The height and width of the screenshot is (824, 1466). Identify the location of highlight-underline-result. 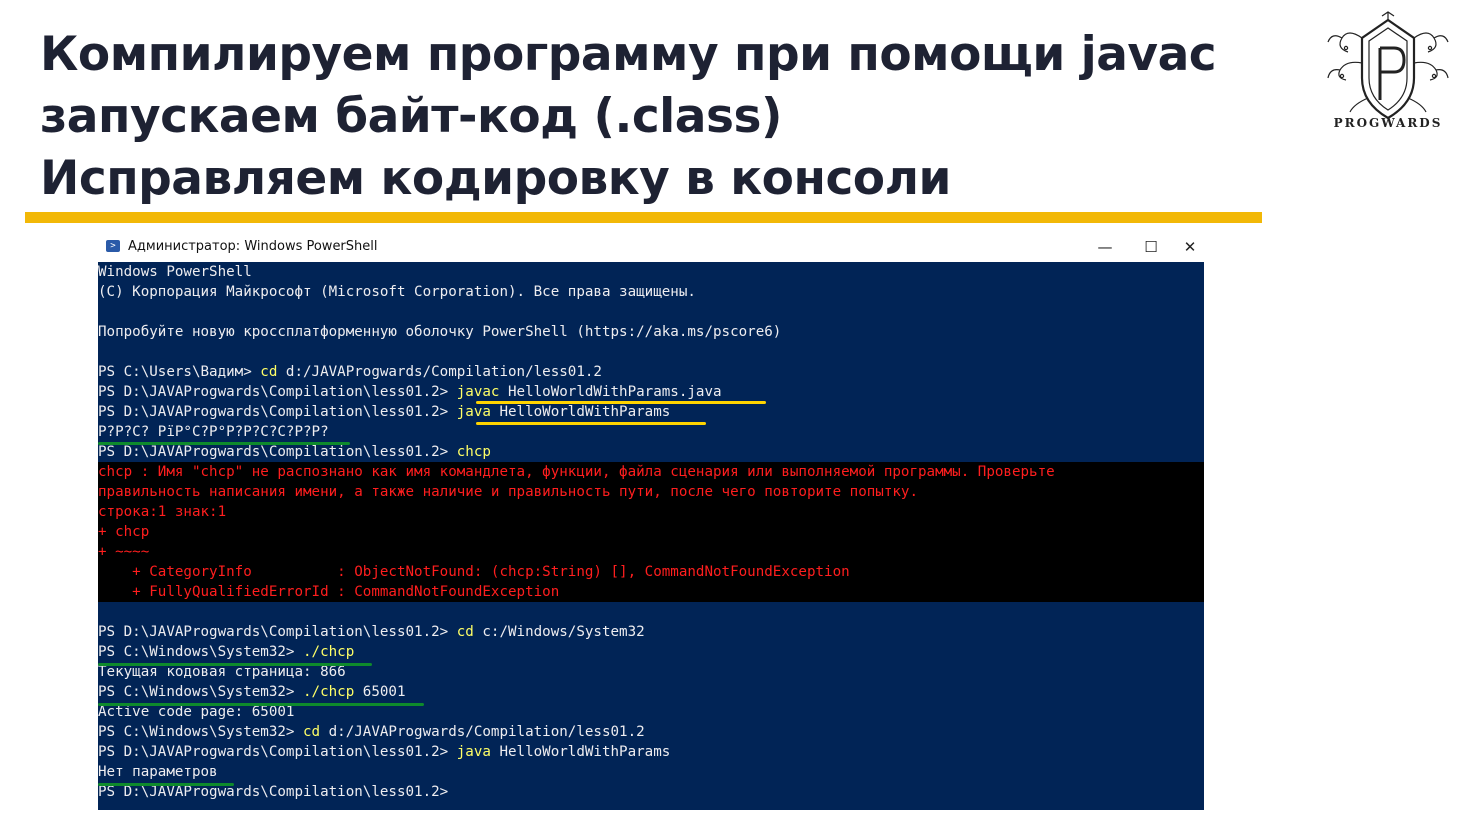
(166, 784).